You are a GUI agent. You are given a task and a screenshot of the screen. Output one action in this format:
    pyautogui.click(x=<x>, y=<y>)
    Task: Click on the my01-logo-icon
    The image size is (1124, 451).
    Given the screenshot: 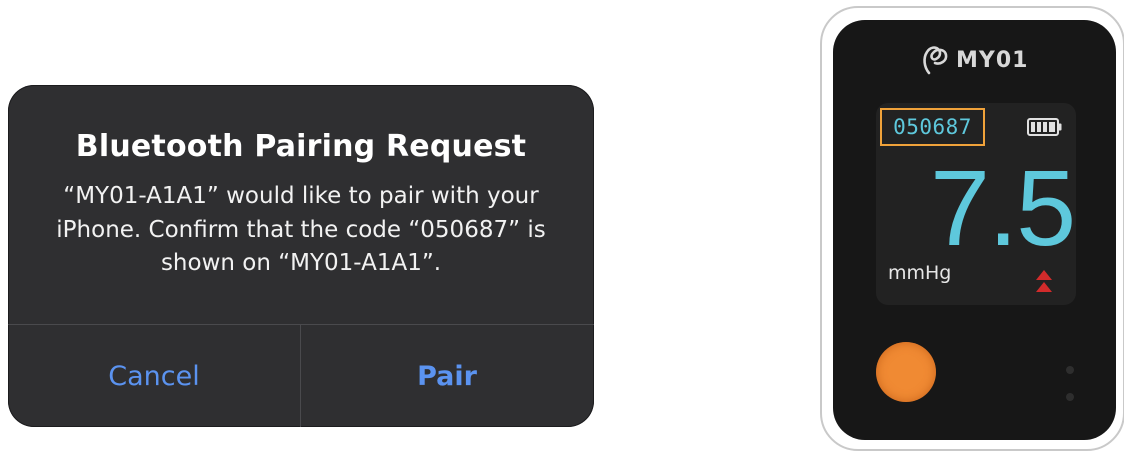 What is the action you would take?
    pyautogui.click(x=935, y=60)
    